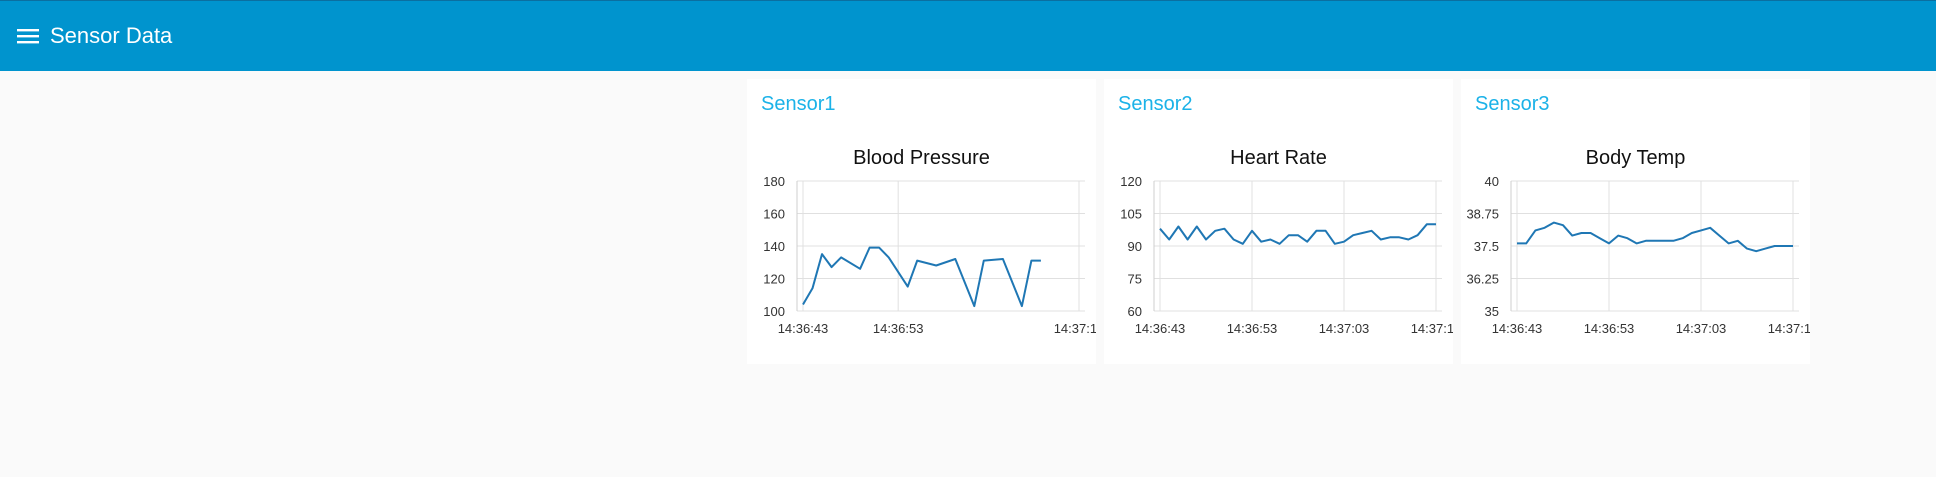  Describe the element at coordinates (1075, 328) in the screenshot. I see `x-tick-label: 14:37:12` at that location.